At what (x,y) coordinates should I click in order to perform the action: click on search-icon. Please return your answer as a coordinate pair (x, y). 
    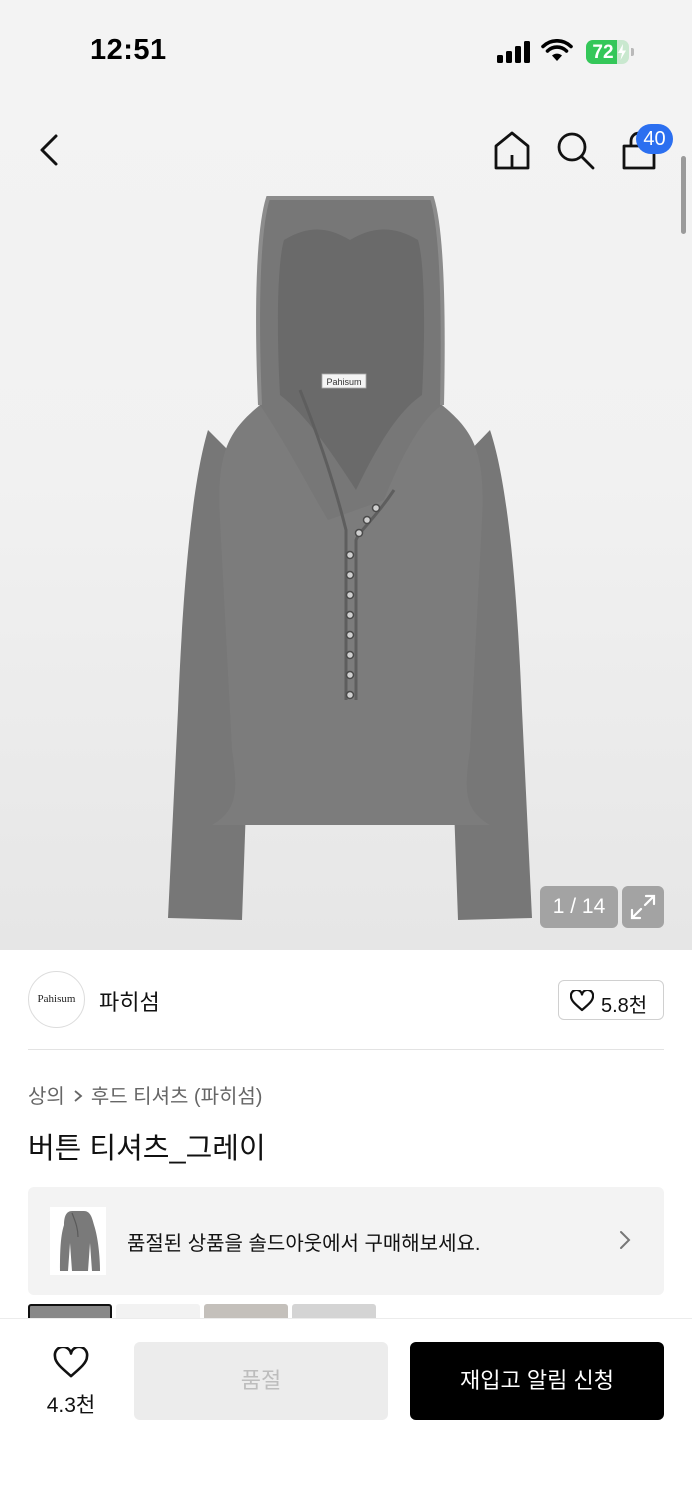
    Looking at the image, I should click on (575, 150).